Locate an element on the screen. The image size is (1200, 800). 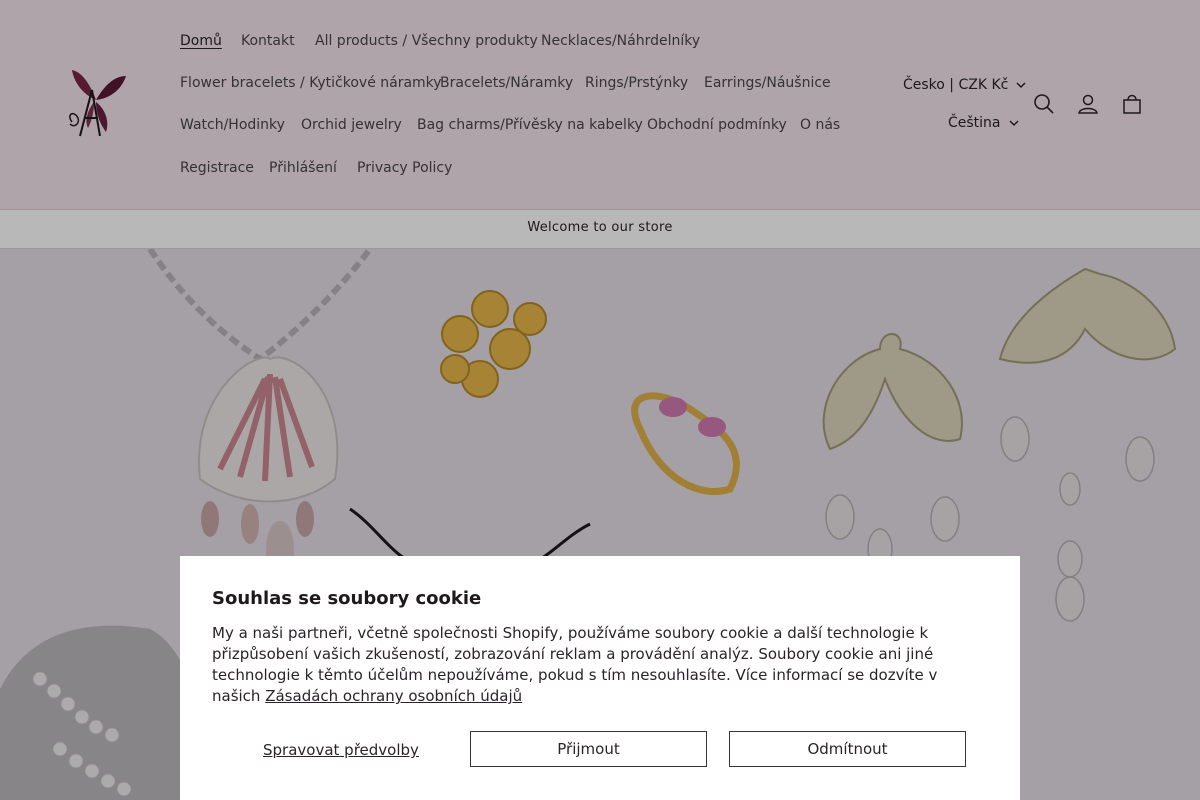
privacy-policy-link: Zásadách ochrany osobních údajů is located at coordinates (393, 696).